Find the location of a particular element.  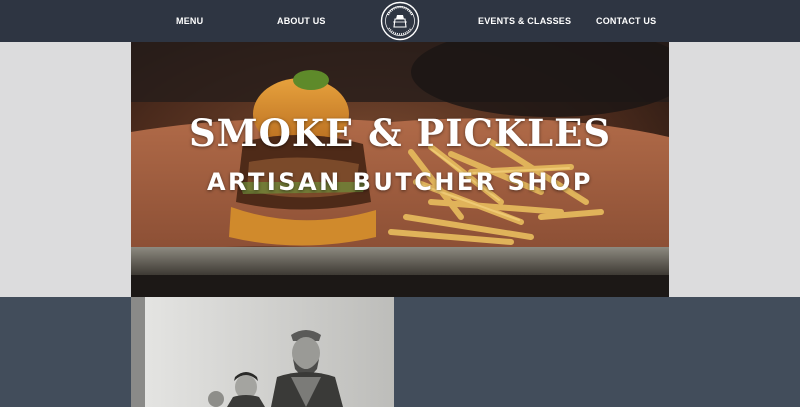

nav-link-about-us: ABOUT US is located at coordinates (301, 21).